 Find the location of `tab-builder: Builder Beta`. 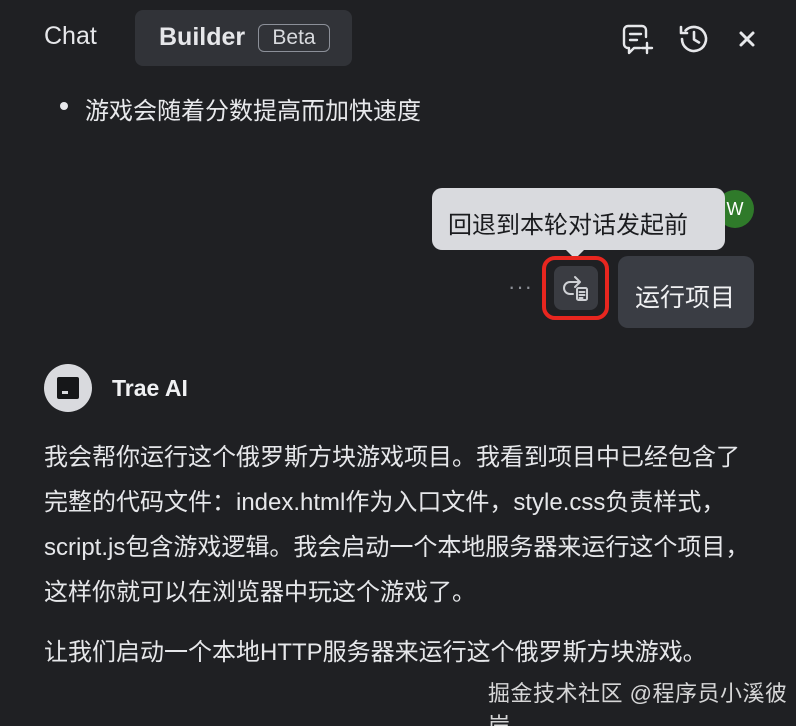

tab-builder: Builder Beta is located at coordinates (243, 38).